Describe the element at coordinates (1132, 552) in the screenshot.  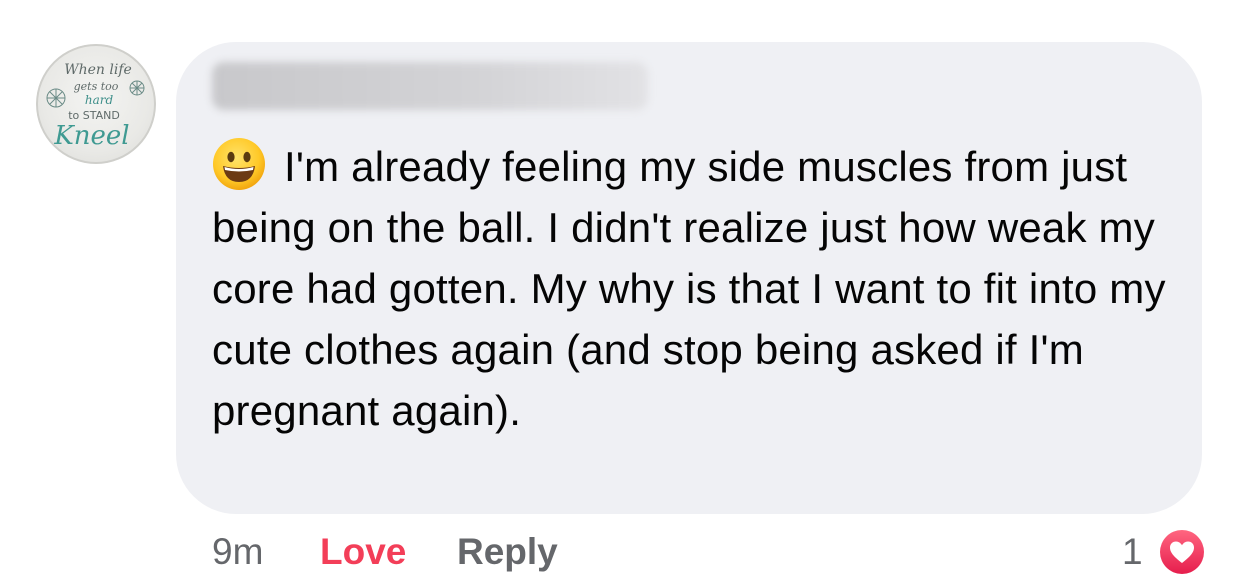
I see `reaction-count: 1` at that location.